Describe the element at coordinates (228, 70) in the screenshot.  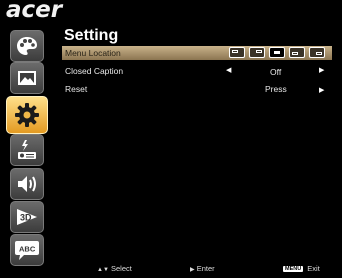
I see `closed-caption-left-arrow: ◀` at that location.